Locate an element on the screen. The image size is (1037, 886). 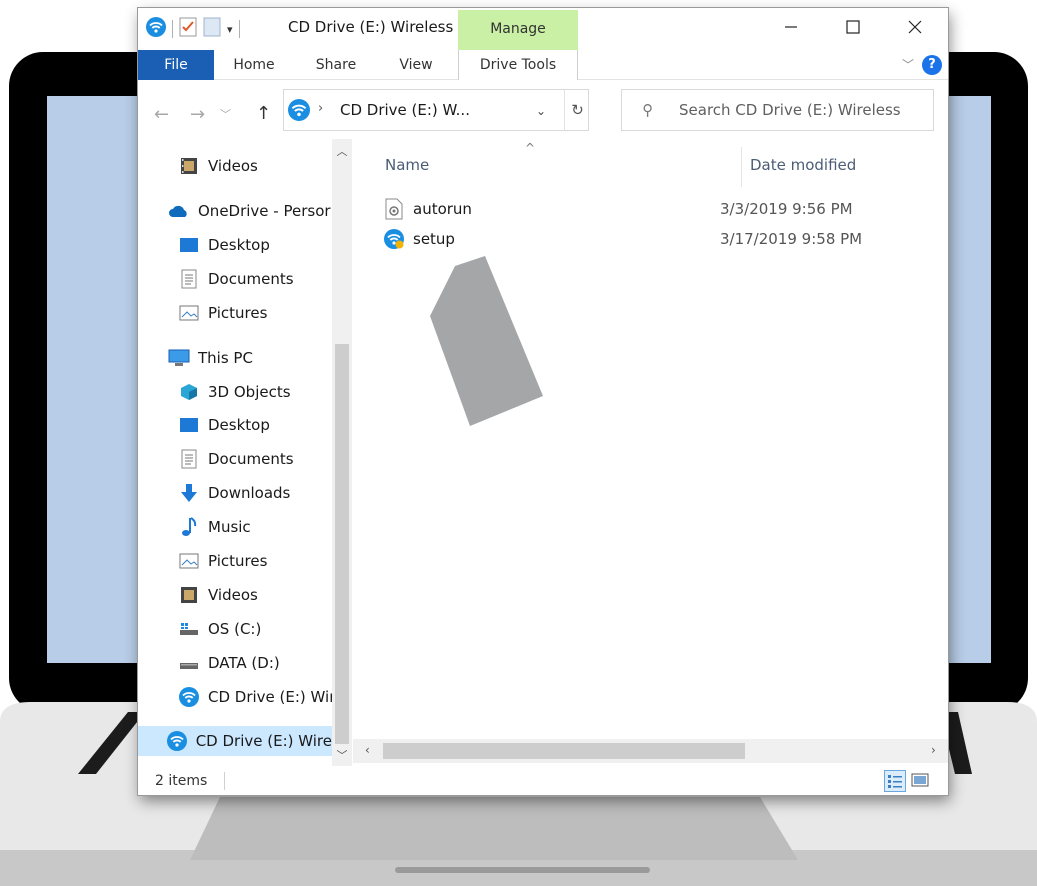
customize-toolbar-icon: ▾ is located at coordinates (230, 29).